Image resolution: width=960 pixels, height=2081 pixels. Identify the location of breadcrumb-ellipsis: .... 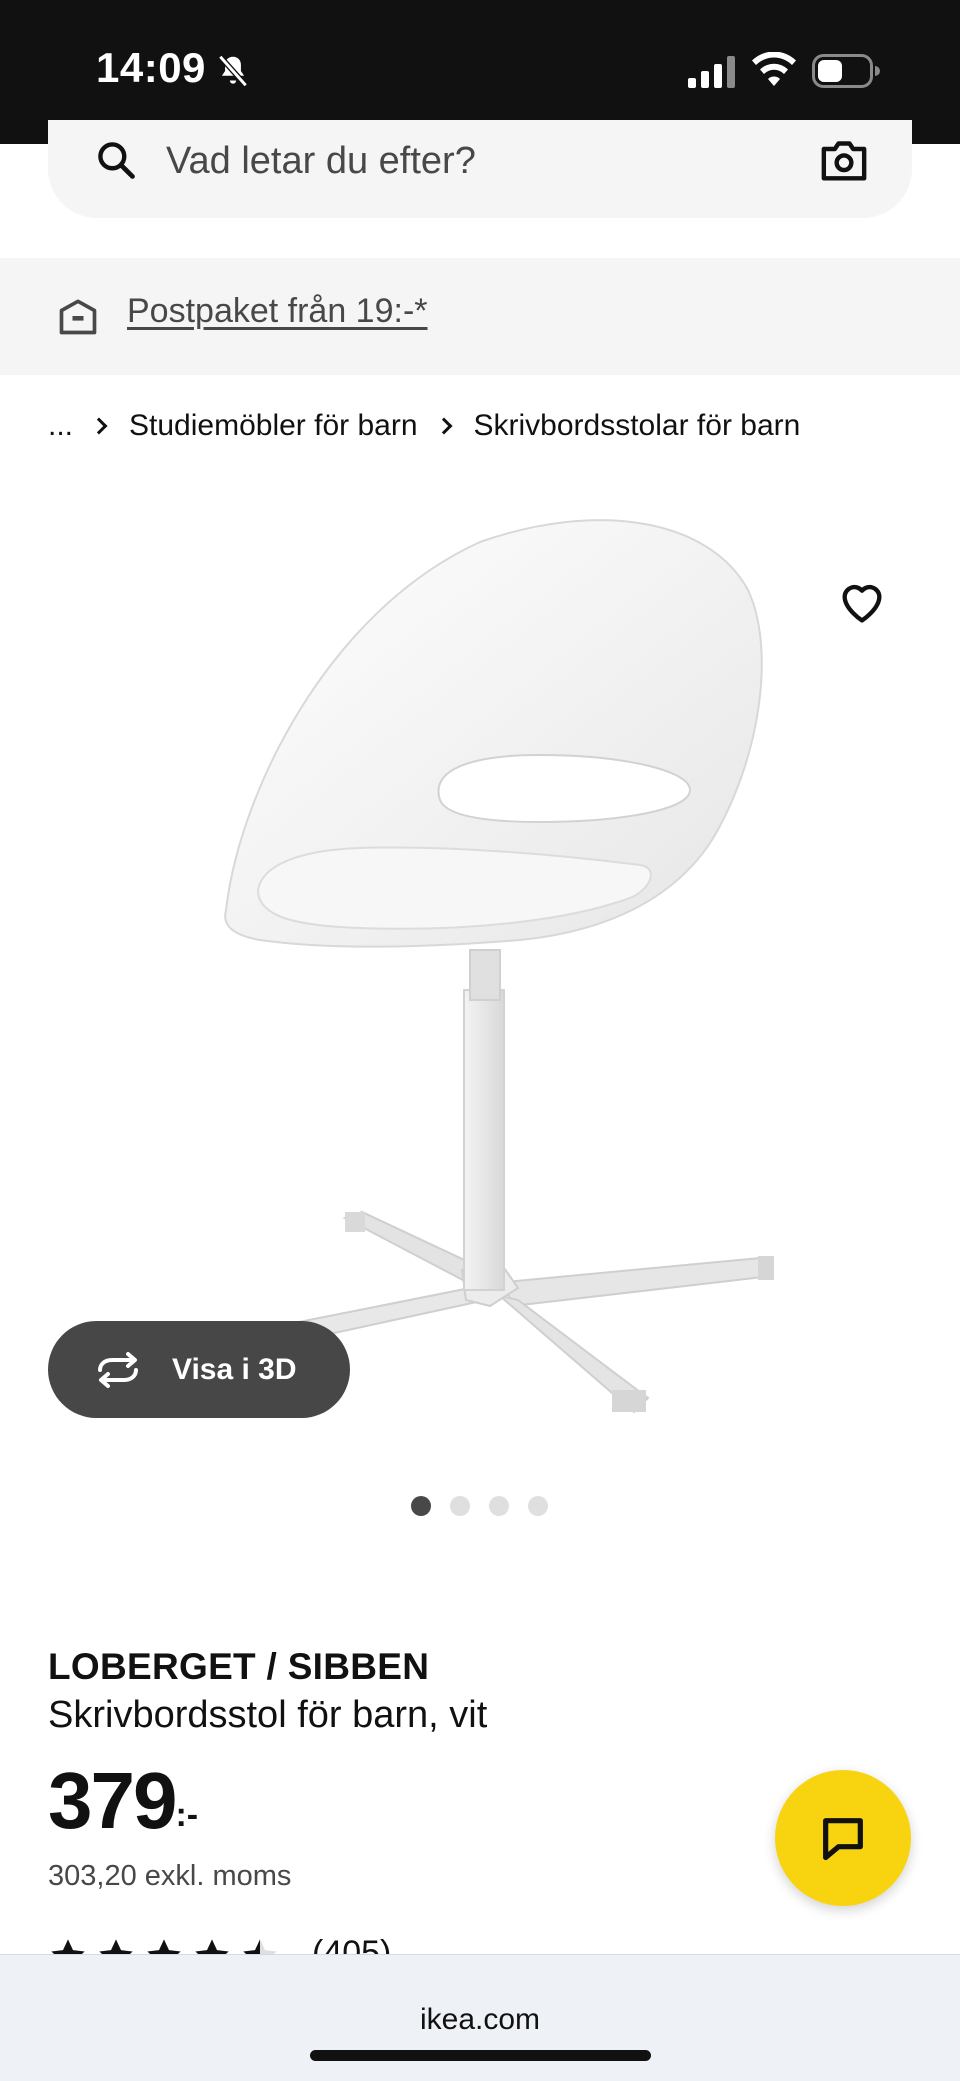
(60, 426).